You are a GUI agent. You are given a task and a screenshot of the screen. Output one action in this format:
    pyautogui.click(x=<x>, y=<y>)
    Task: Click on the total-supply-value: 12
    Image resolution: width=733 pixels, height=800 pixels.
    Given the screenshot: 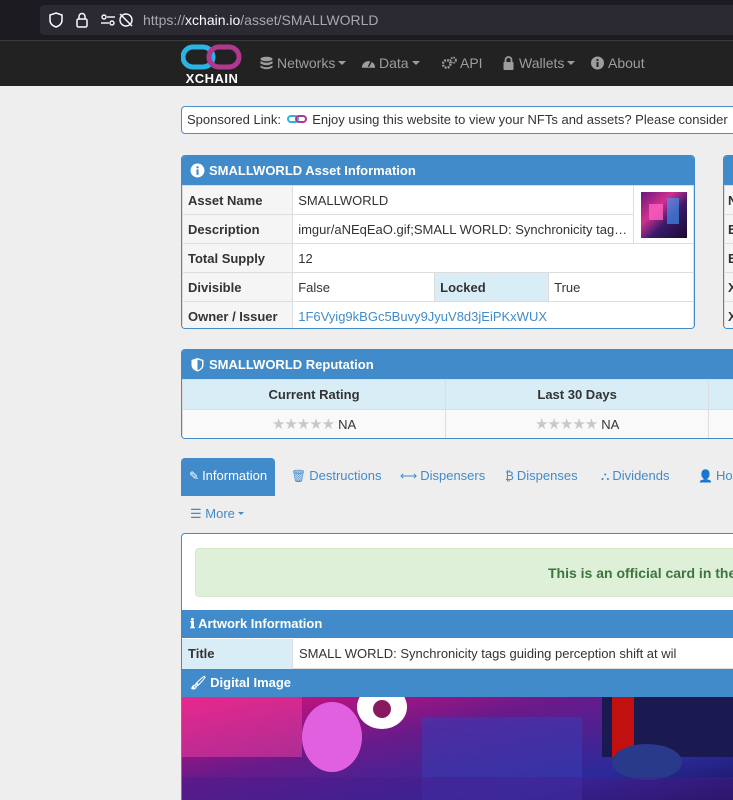 What is the action you would take?
    pyautogui.click(x=493, y=258)
    